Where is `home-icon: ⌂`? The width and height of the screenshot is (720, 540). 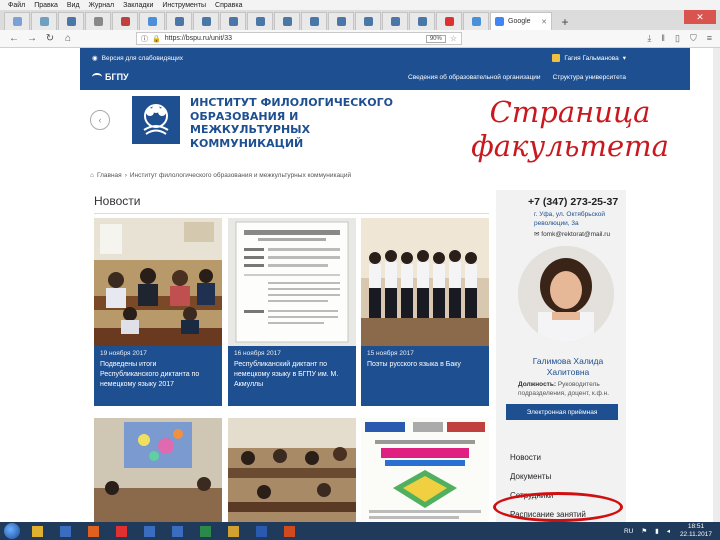
home-icon: ⌂ is located at coordinates (92, 175).